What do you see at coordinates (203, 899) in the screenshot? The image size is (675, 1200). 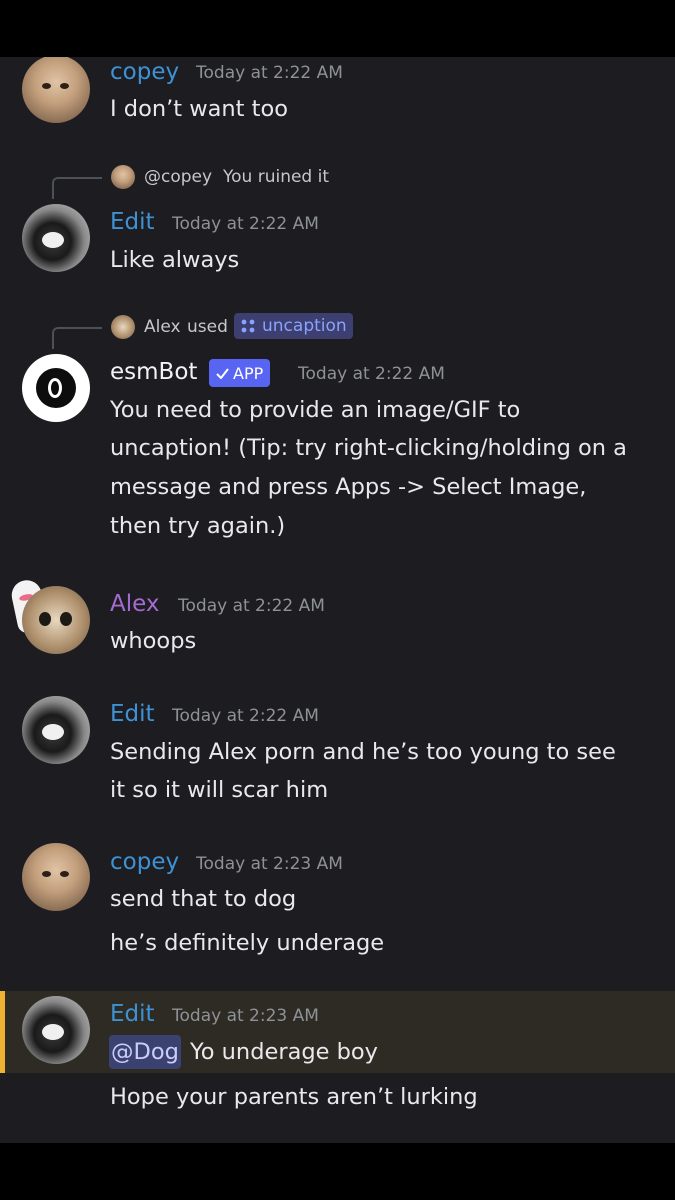 I see `message-text: send that to dog` at bounding box center [203, 899].